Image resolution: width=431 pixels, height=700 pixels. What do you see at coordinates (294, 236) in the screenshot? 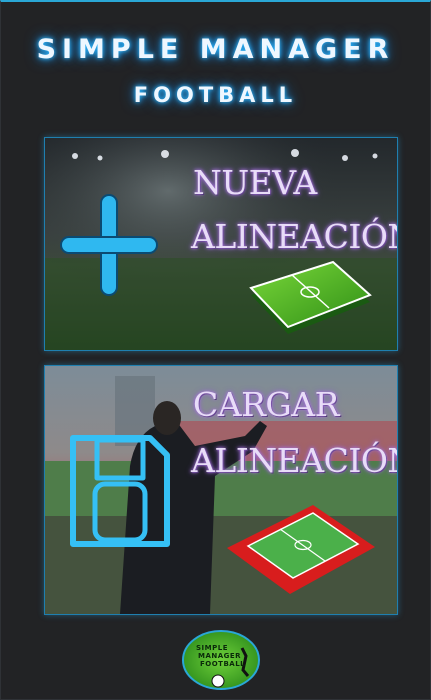
I see `new-lineup-label-line2: ALINEACIÓN` at bounding box center [294, 236].